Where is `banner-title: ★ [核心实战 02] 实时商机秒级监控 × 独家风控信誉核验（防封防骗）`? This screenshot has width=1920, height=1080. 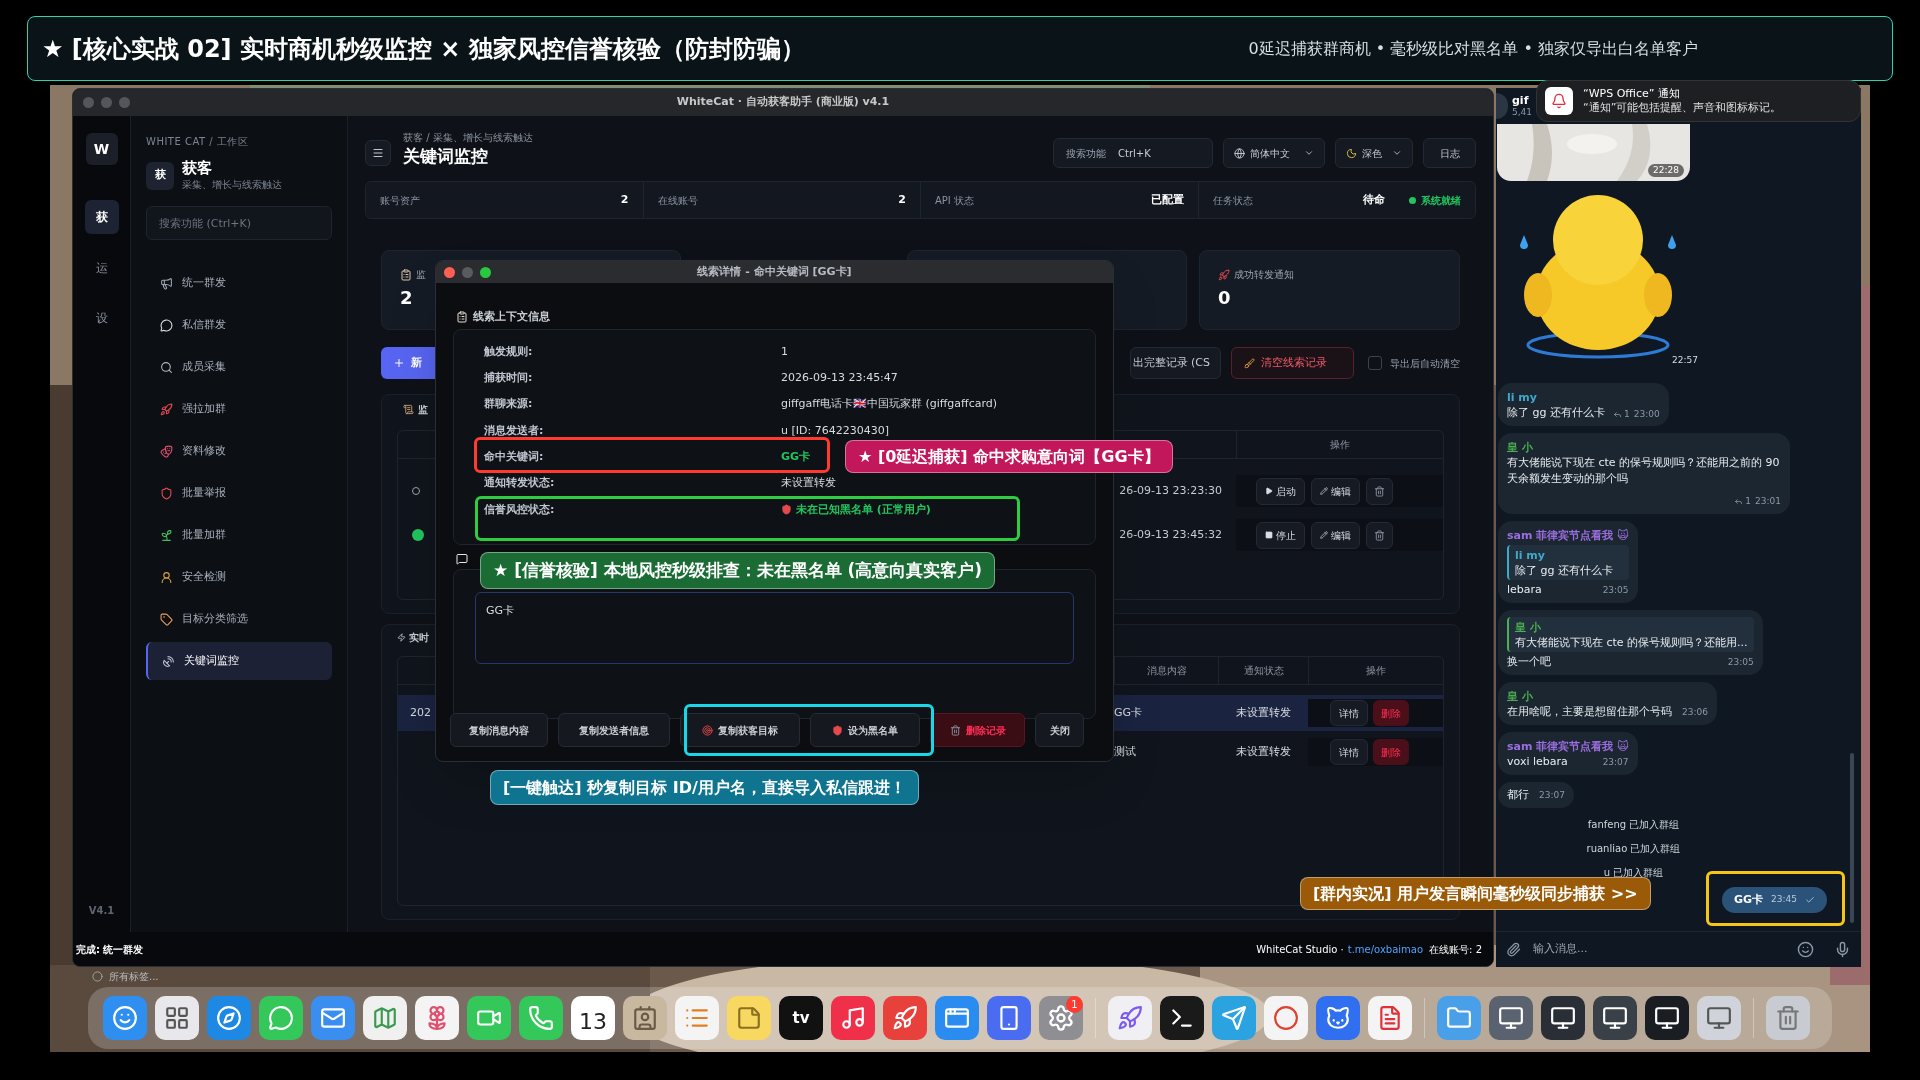 banner-title: ★ [核心实战 02] 实时商机秒级监控 × 独家风控信誉核验（防封防骗） is located at coordinates (423, 49).